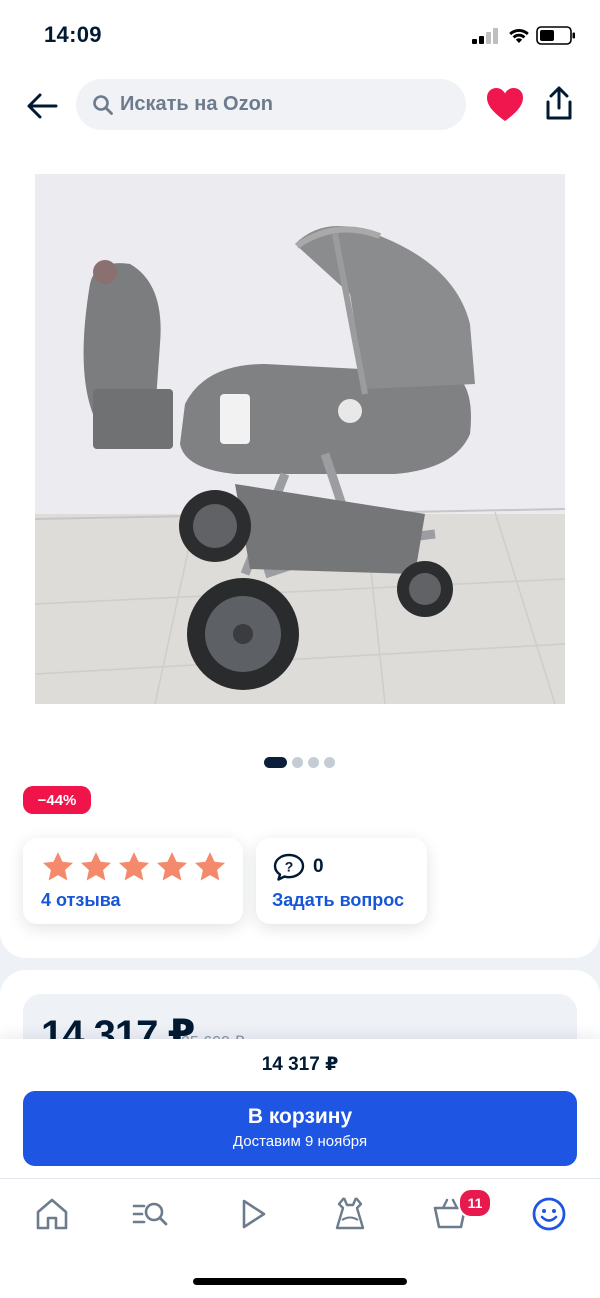 This screenshot has height=1298, width=600. What do you see at coordinates (81, 900) in the screenshot?
I see `reviews-link: 4 отзыва` at bounding box center [81, 900].